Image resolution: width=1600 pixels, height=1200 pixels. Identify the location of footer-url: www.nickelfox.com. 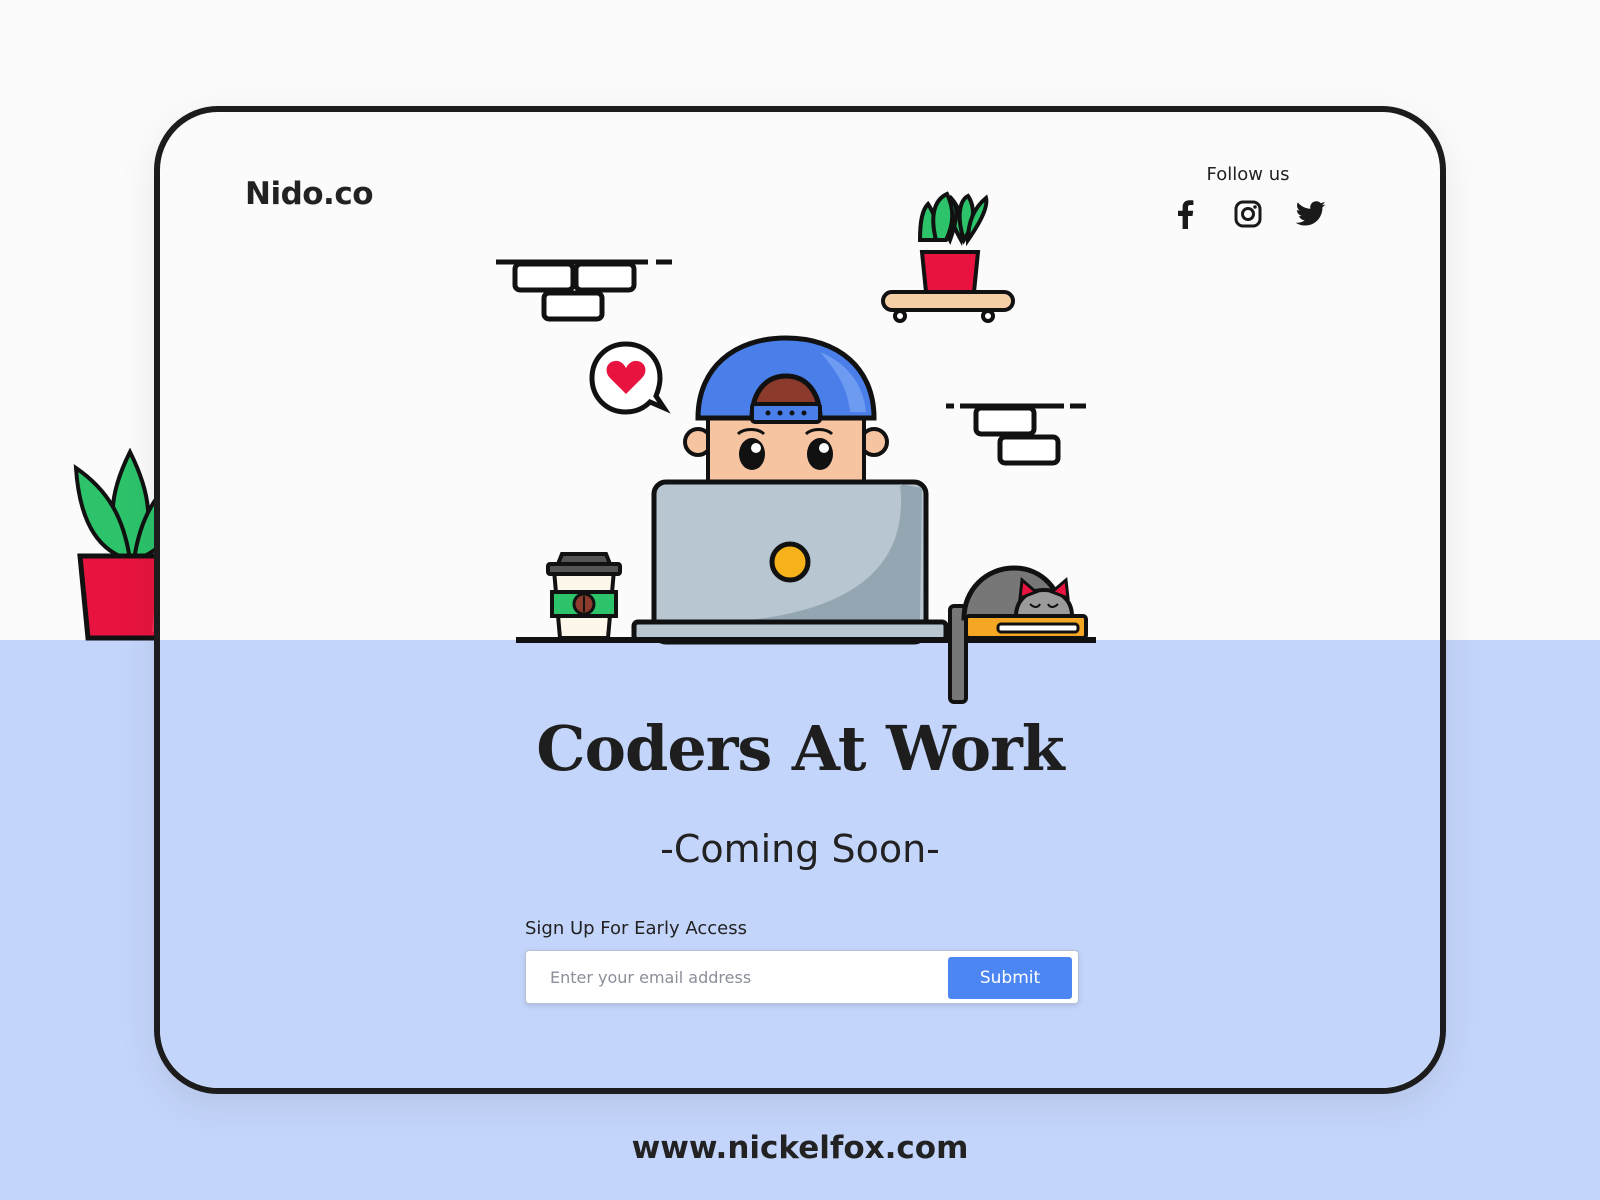
(800, 1148).